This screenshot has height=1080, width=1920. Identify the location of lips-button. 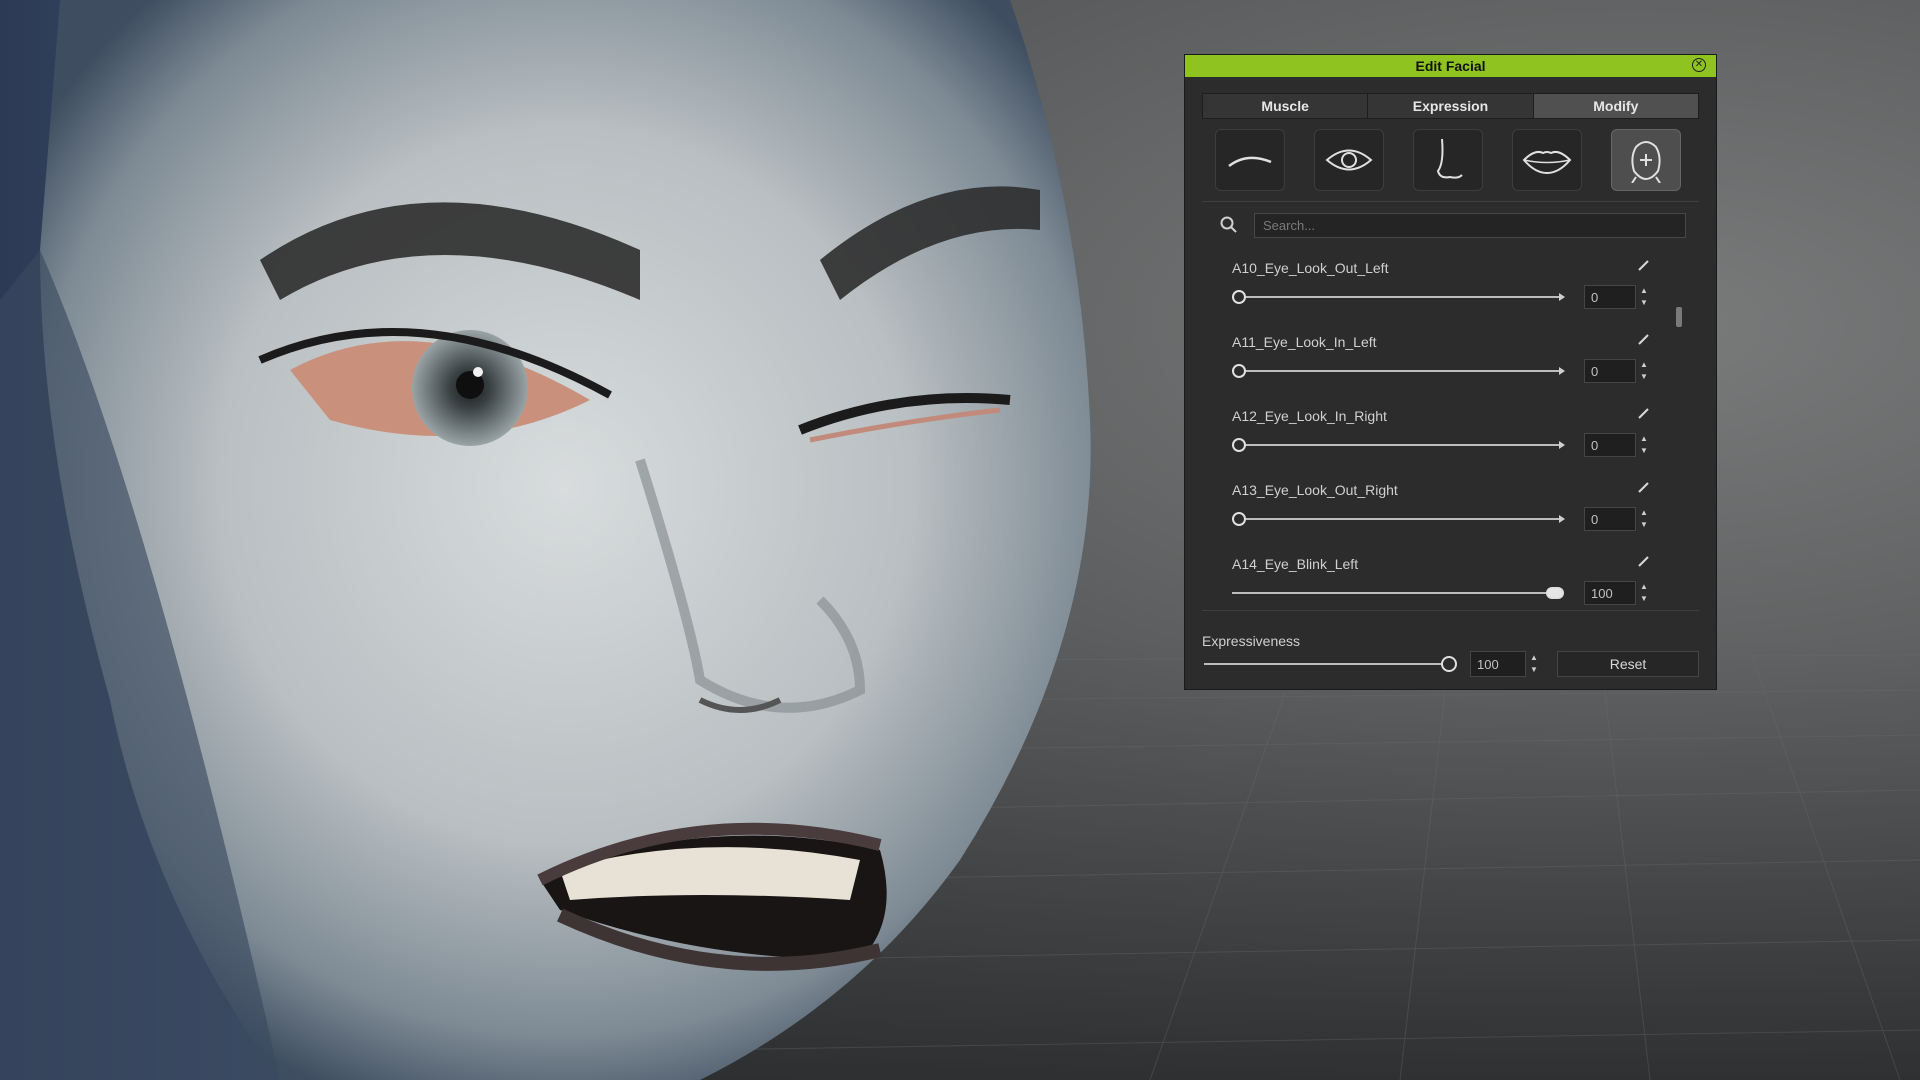
(1547, 160).